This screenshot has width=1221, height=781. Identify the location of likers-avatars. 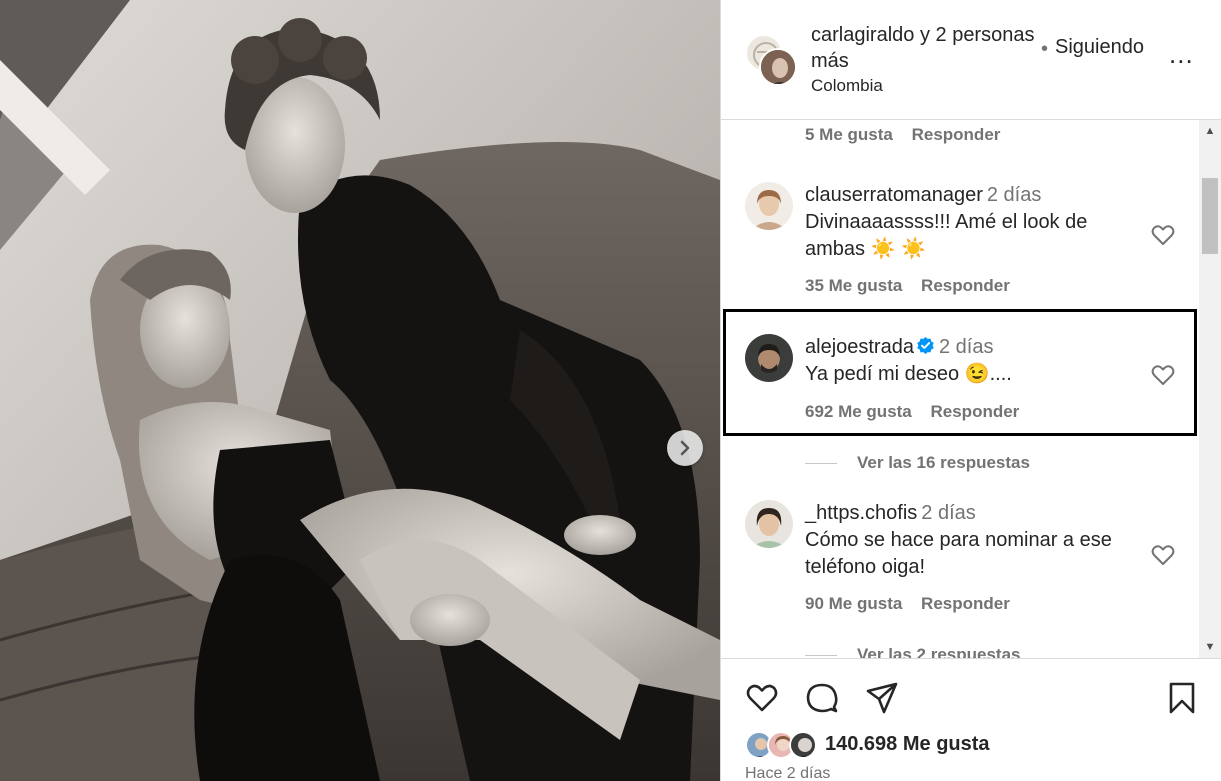
(785, 745).